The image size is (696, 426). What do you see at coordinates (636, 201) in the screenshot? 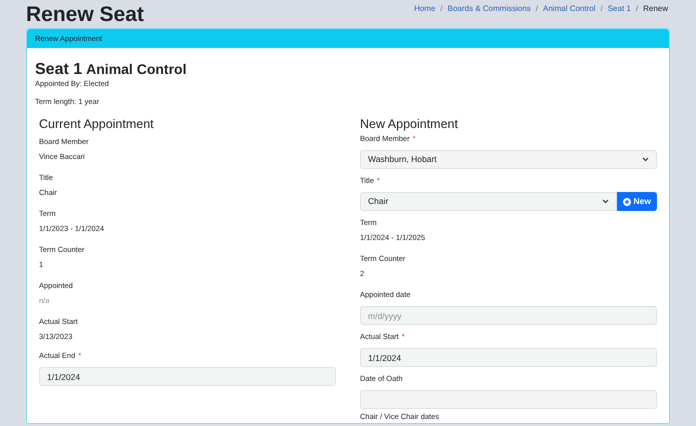
I see `new-button: New` at bounding box center [636, 201].